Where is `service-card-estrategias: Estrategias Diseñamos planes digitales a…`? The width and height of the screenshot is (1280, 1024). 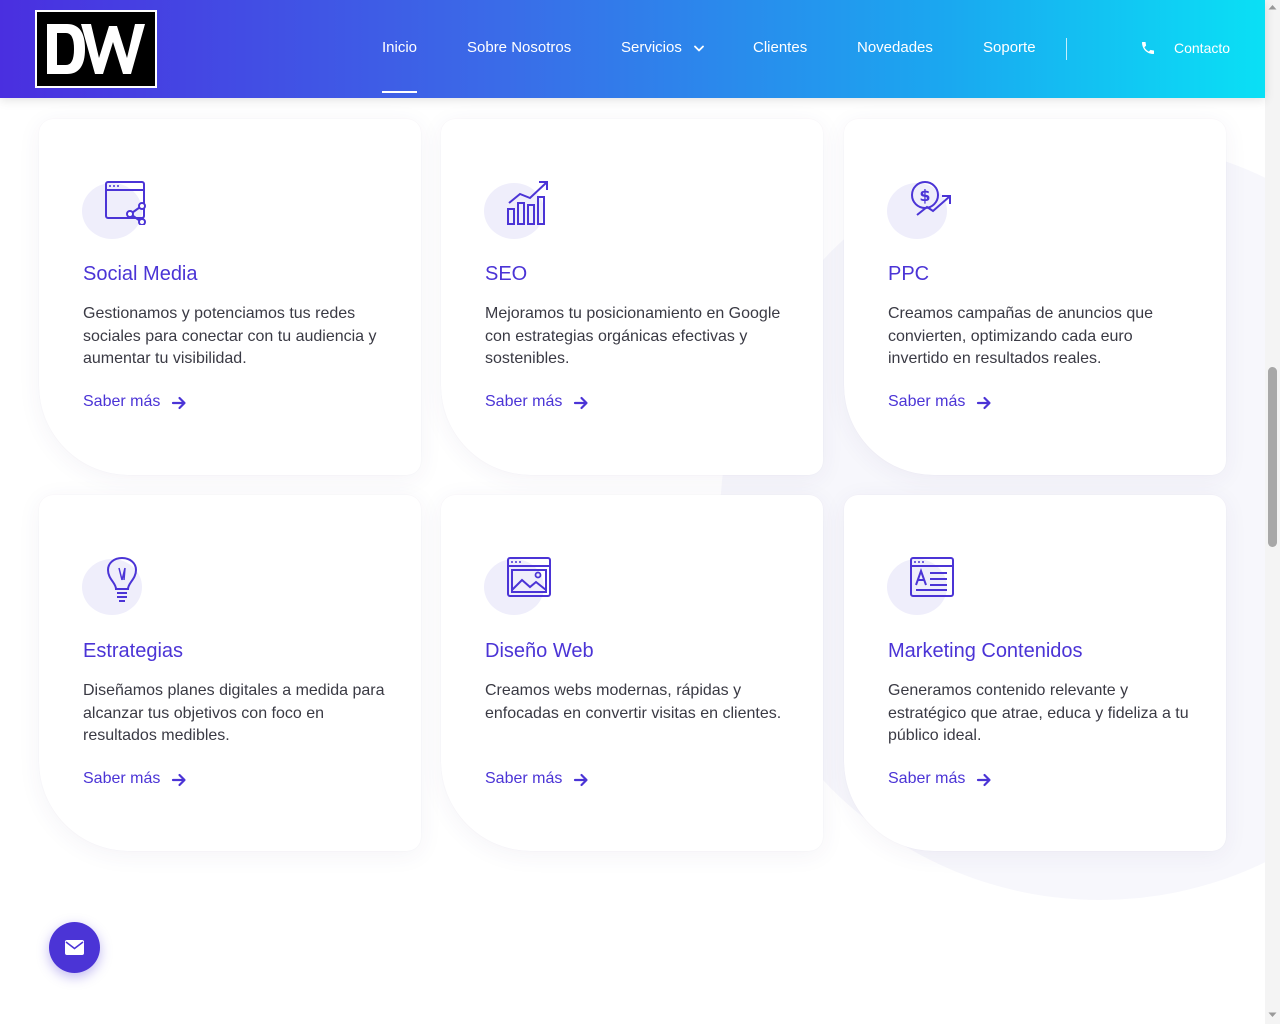 service-card-estrategias: Estrategias Diseñamos planes digitales a… is located at coordinates (230, 673).